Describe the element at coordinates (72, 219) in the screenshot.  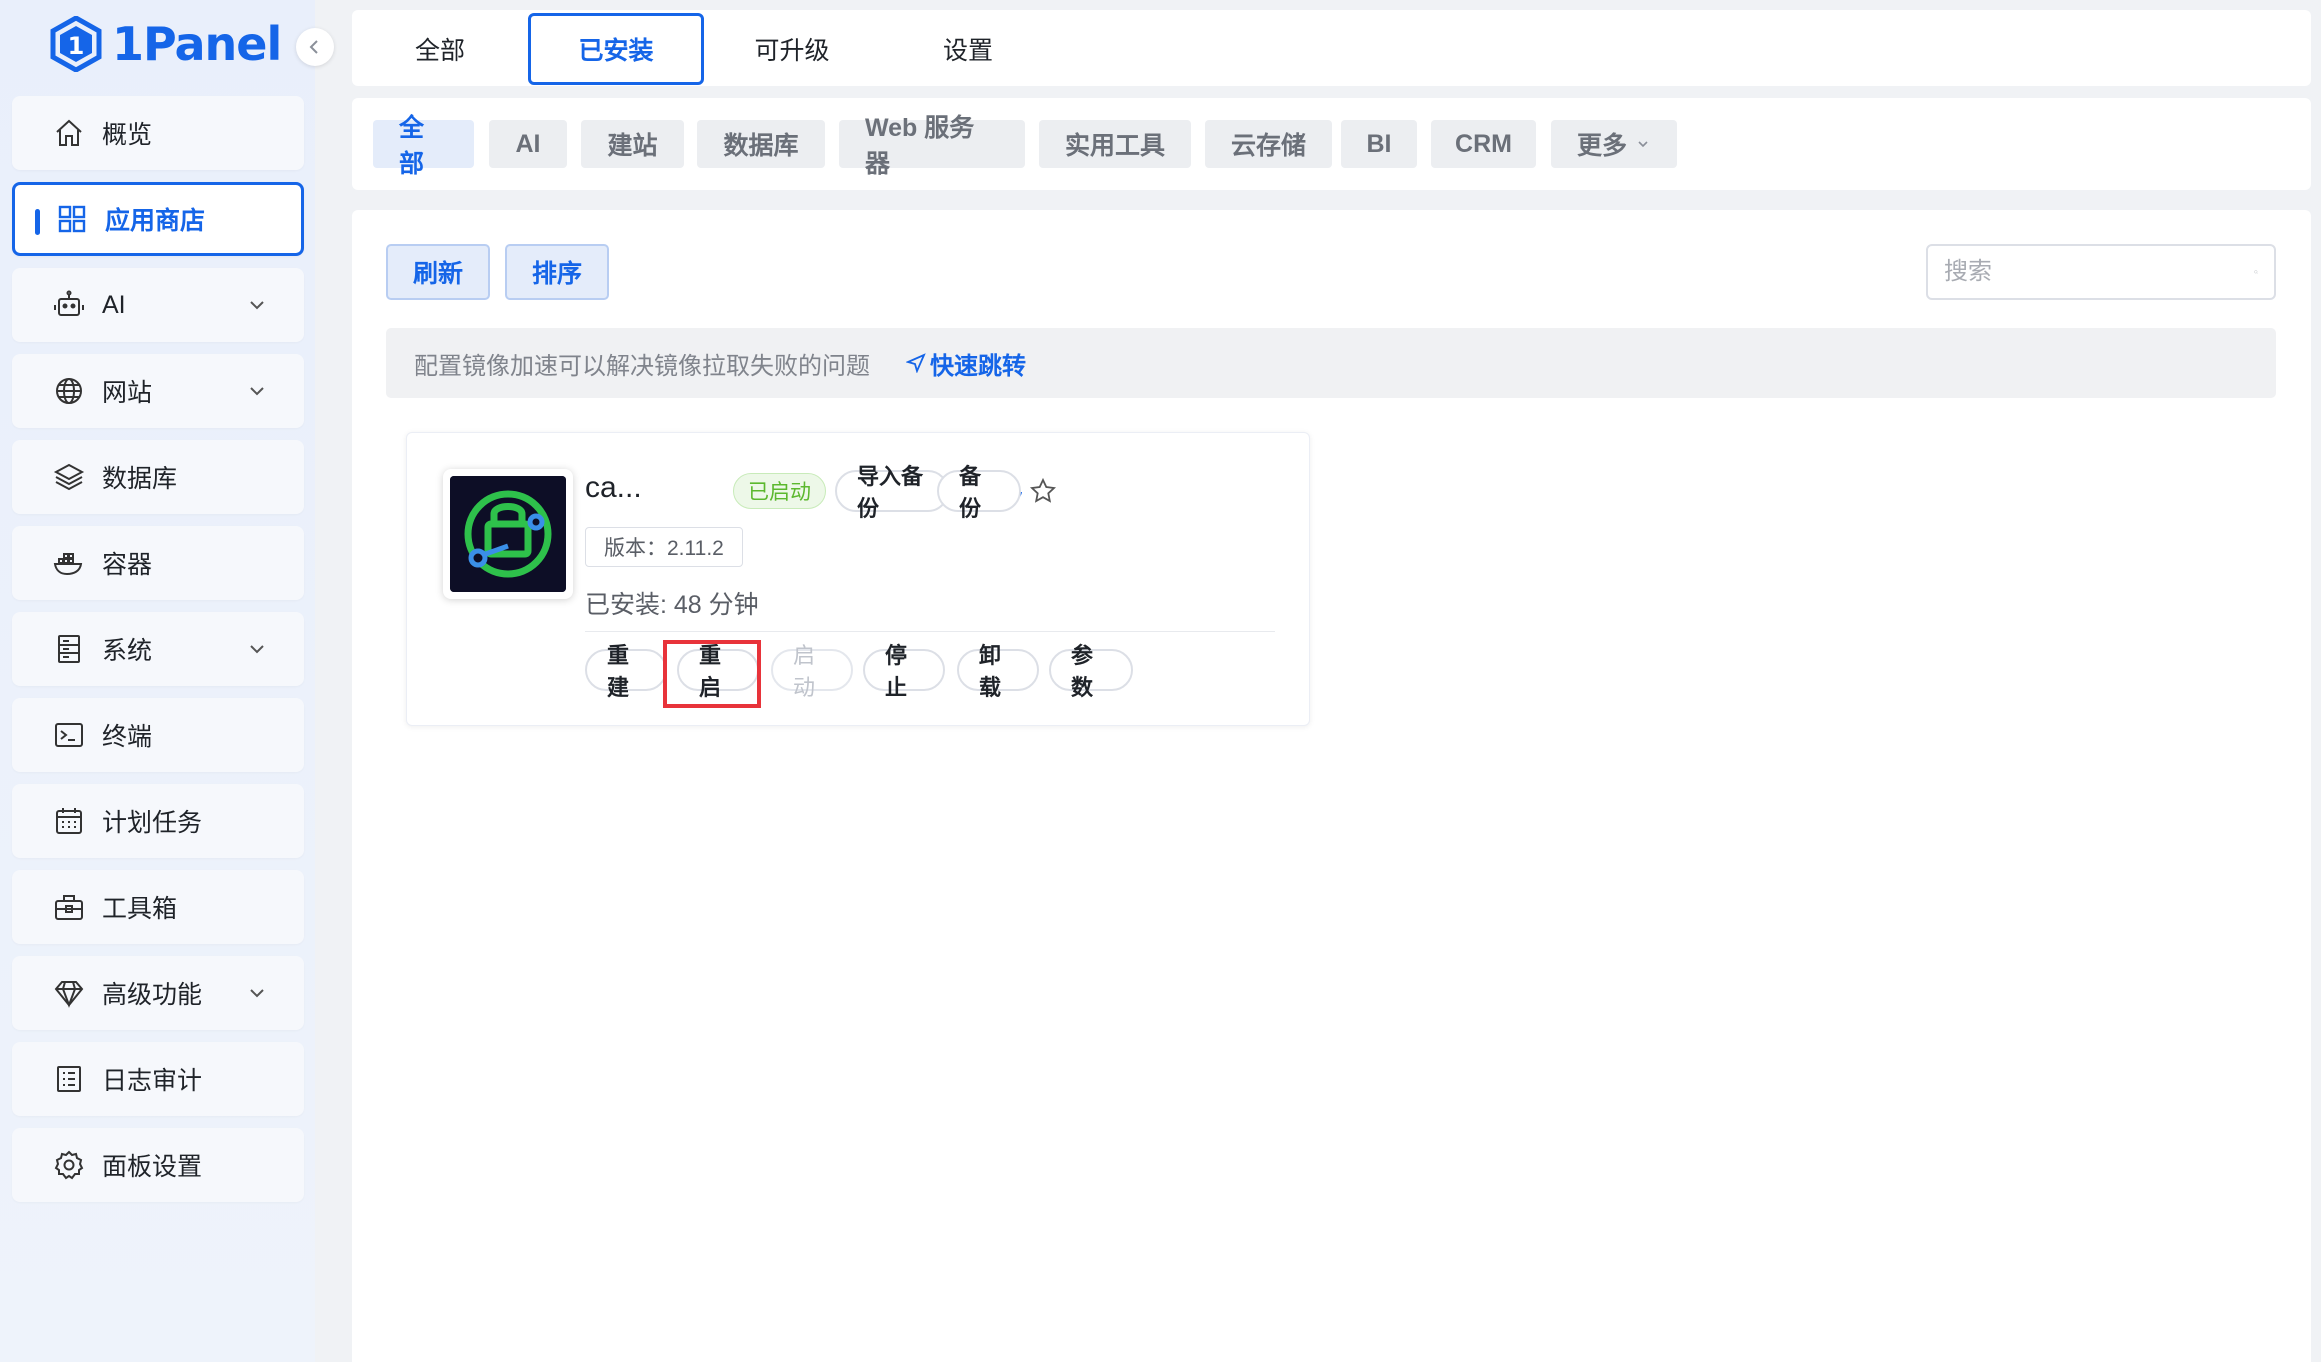
I see `apps-grid-icon` at that location.